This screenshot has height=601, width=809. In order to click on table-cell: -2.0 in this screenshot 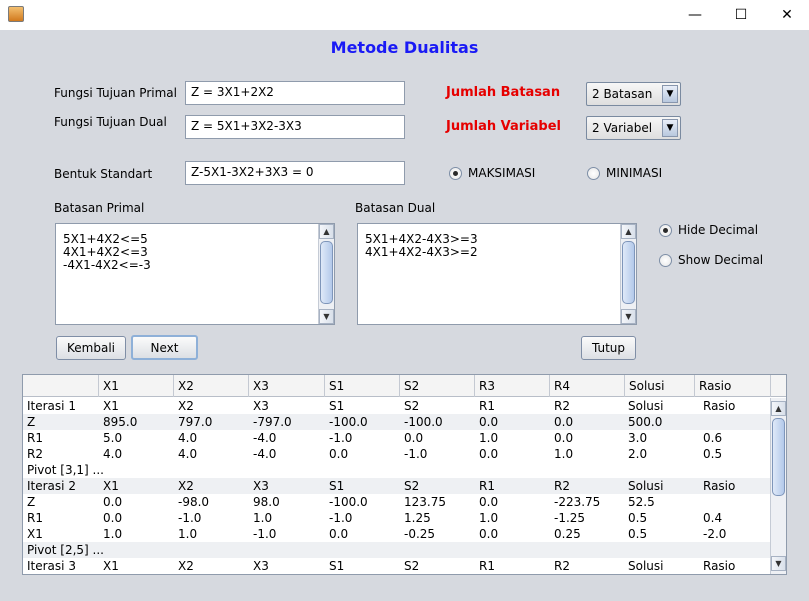, I will do `click(715, 534)`.